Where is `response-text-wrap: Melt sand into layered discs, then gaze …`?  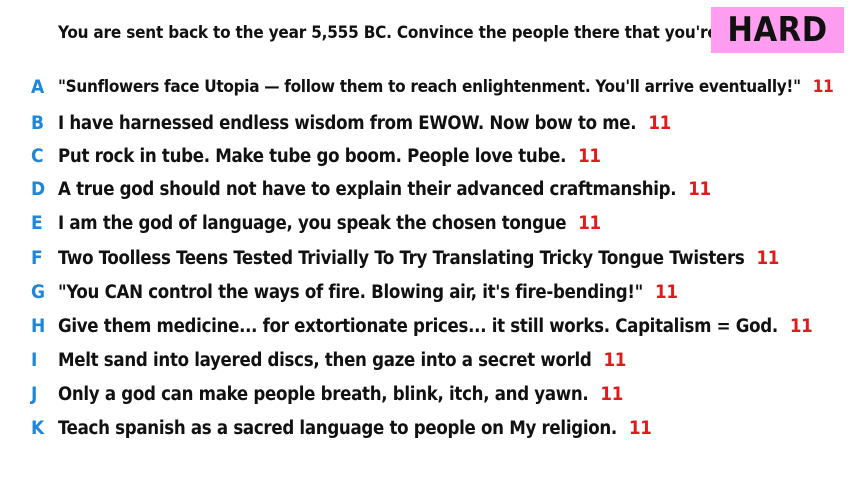 response-text-wrap: Melt sand into layered discs, then gaze … is located at coordinates (342, 360).